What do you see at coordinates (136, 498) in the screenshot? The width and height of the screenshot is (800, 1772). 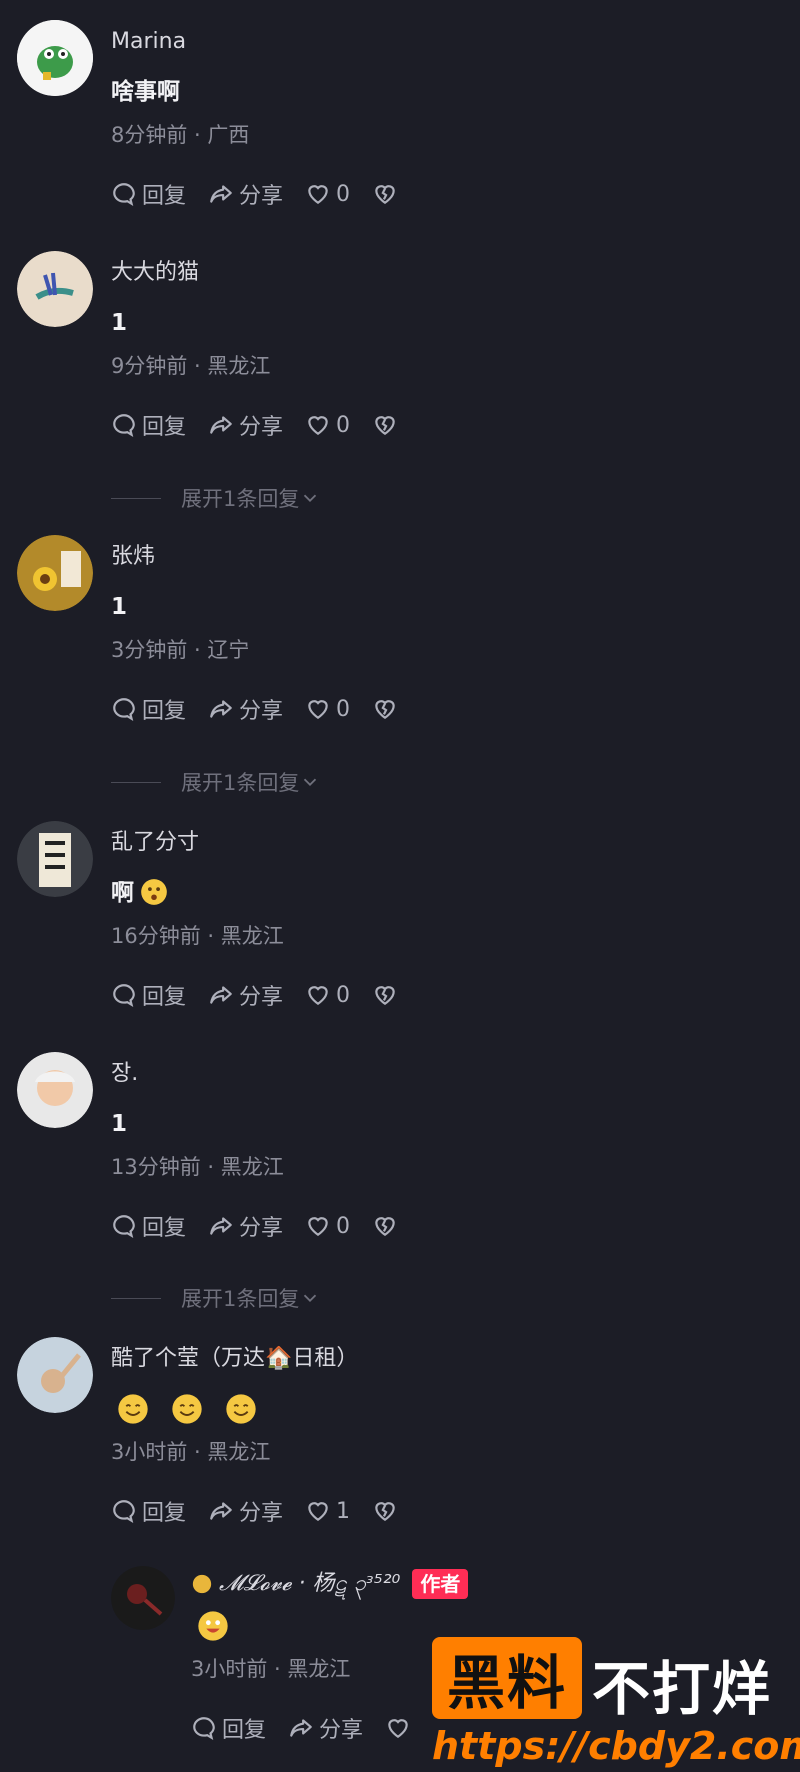 I see `divider` at bounding box center [136, 498].